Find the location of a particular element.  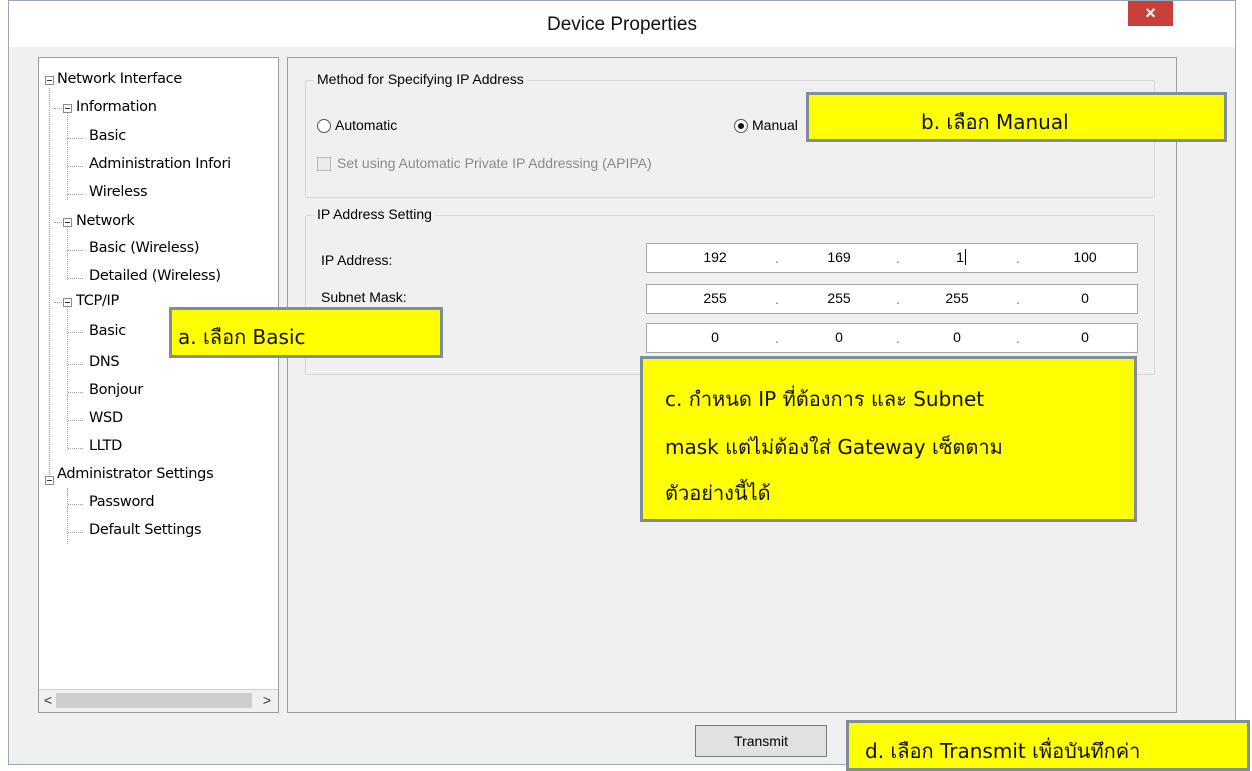

callout-d-text: d. เลือก Transmit เพื่อบันทึกค่า is located at coordinates (1003, 751).